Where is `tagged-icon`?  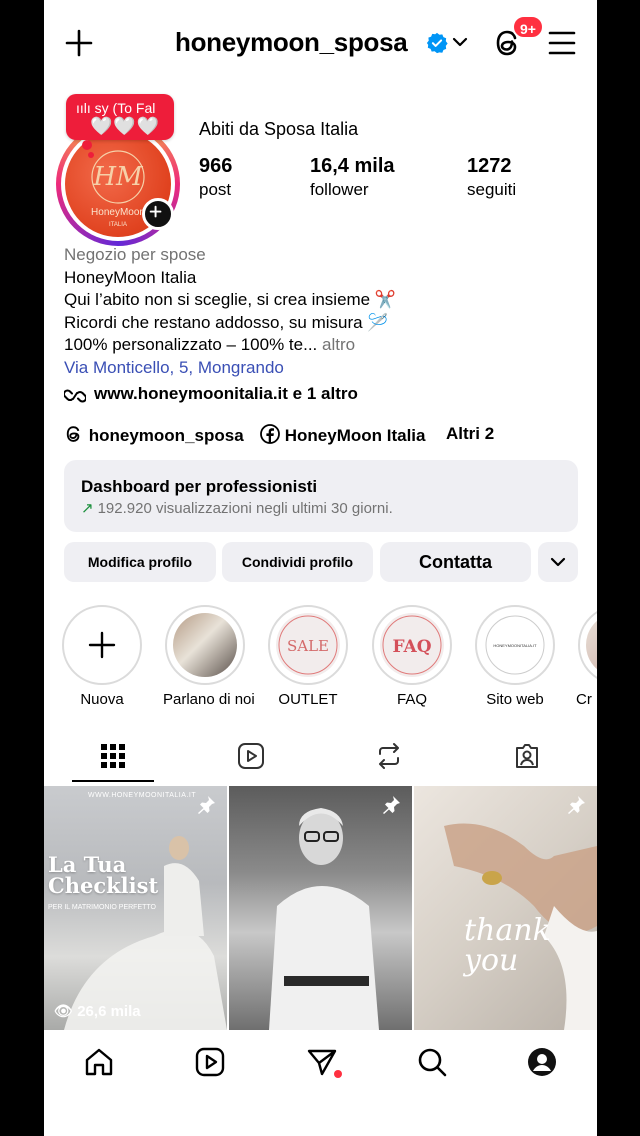 tagged-icon is located at coordinates (527, 756).